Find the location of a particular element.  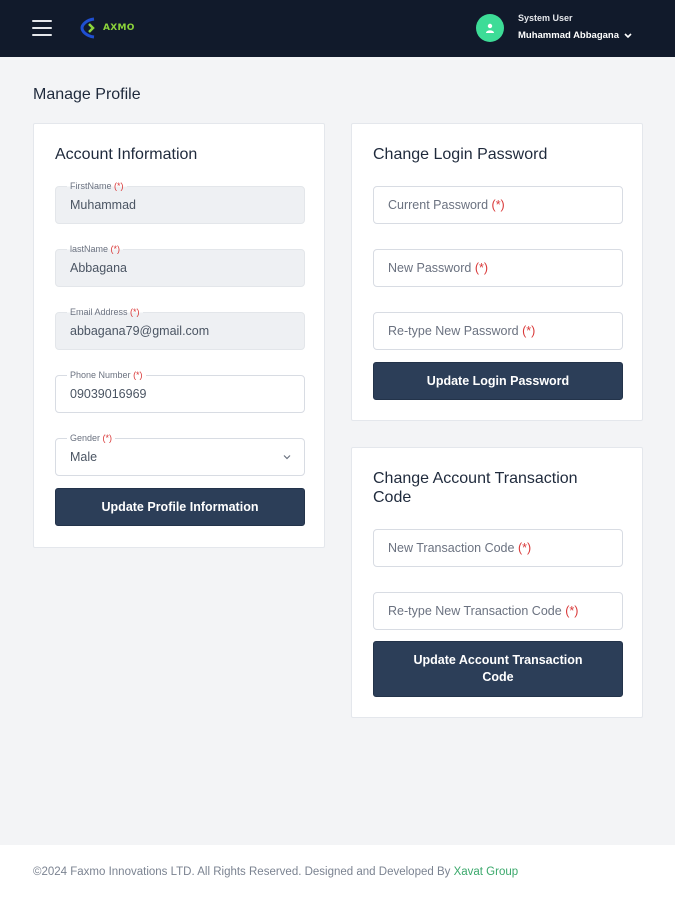

logo-icon is located at coordinates (87, 28).